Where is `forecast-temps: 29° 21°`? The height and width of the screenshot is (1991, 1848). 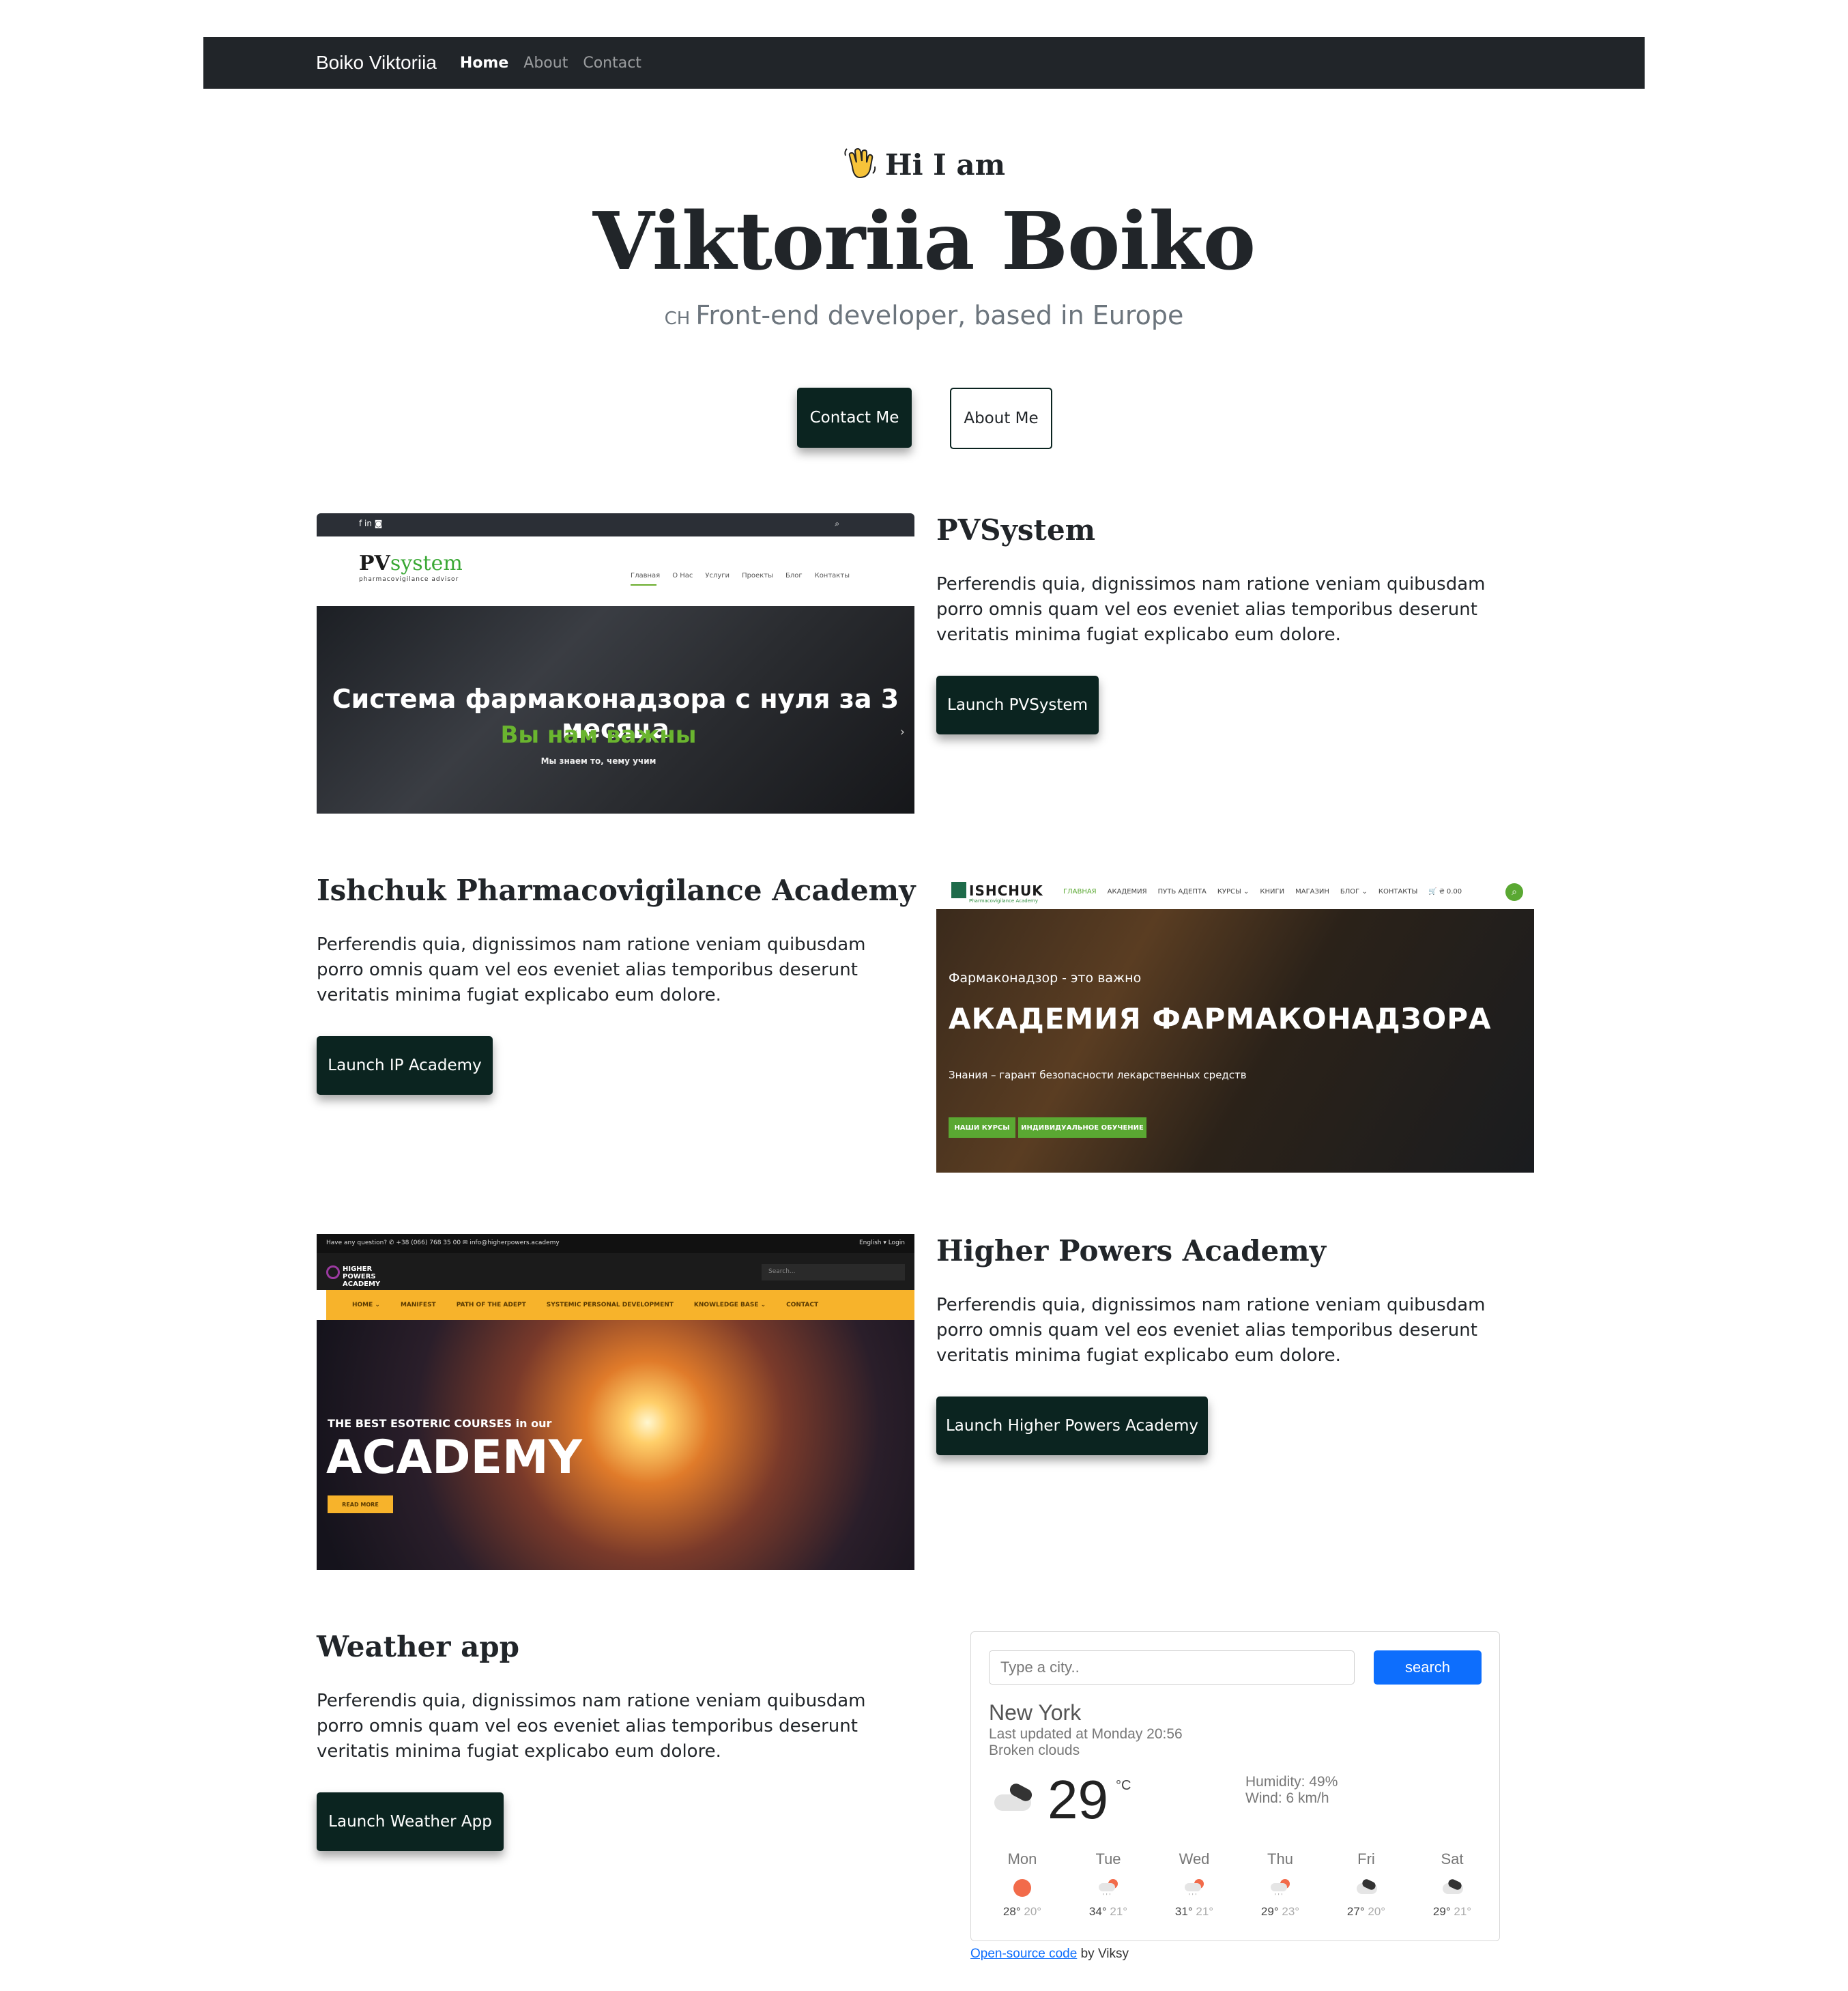
forecast-temps: 29° 21° is located at coordinates (1453, 1912).